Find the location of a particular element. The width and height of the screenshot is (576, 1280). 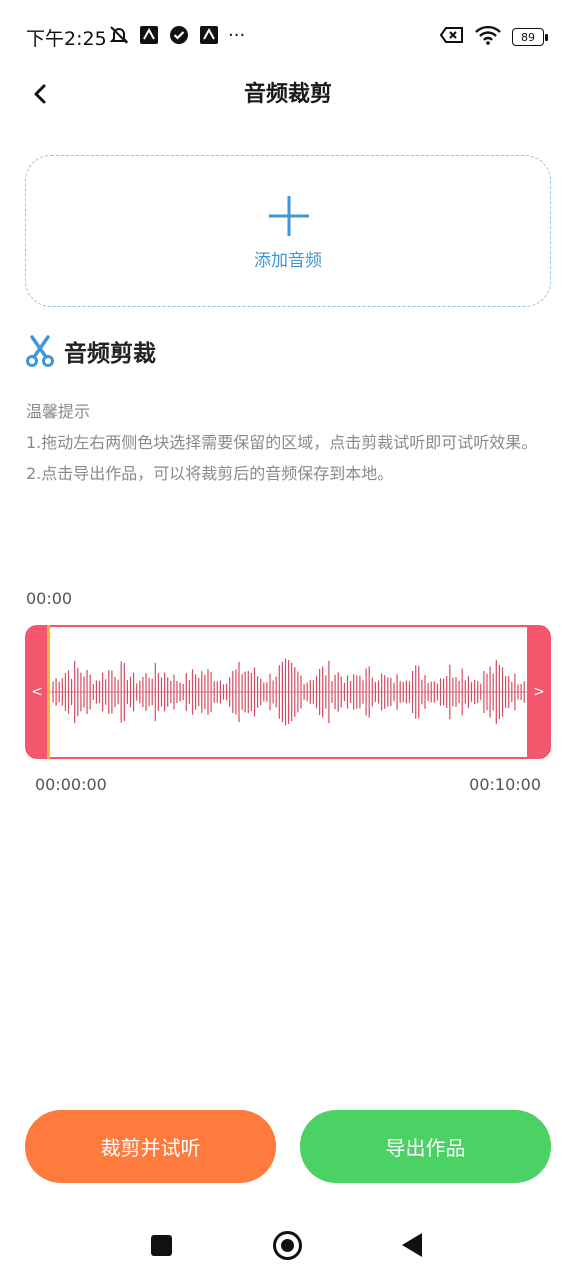

start-time: 00:00:00 is located at coordinates (71, 784).